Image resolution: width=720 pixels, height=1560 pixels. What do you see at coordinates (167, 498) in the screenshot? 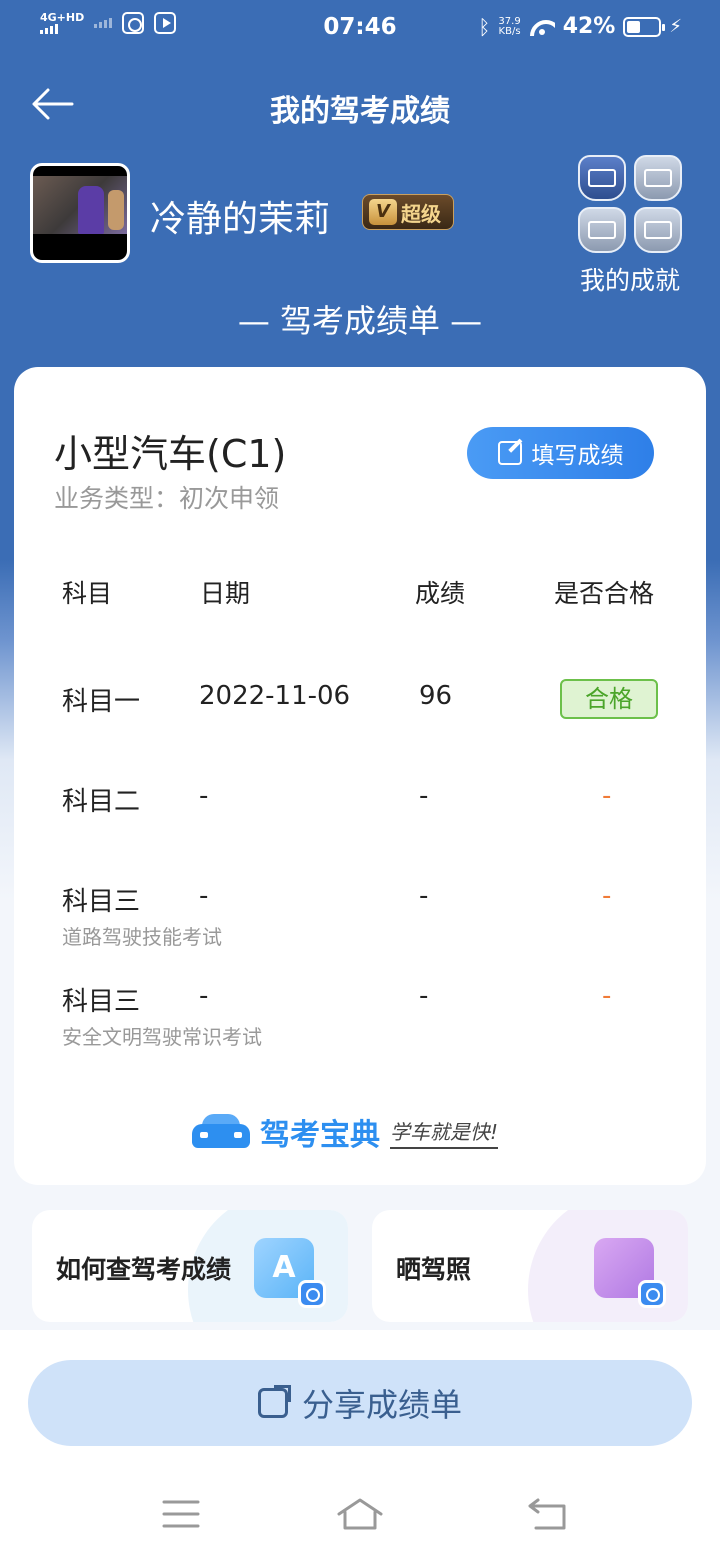
I see `business-type: 业务类型：初次申领` at bounding box center [167, 498].